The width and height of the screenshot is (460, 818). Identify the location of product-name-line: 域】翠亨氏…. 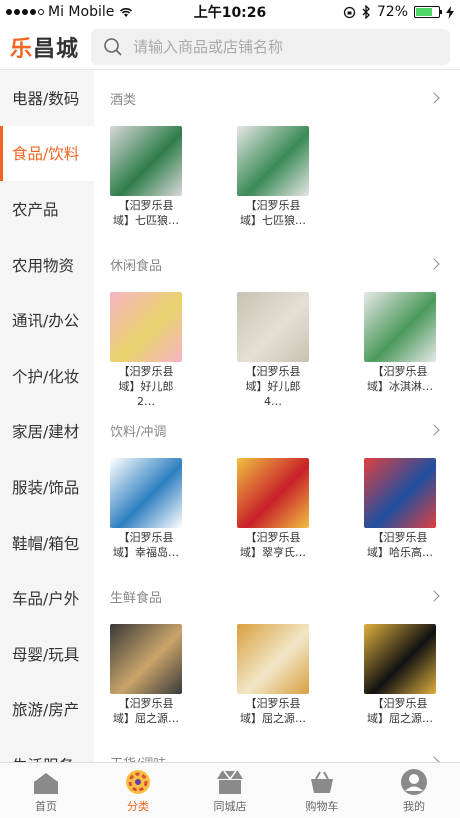
(273, 552).